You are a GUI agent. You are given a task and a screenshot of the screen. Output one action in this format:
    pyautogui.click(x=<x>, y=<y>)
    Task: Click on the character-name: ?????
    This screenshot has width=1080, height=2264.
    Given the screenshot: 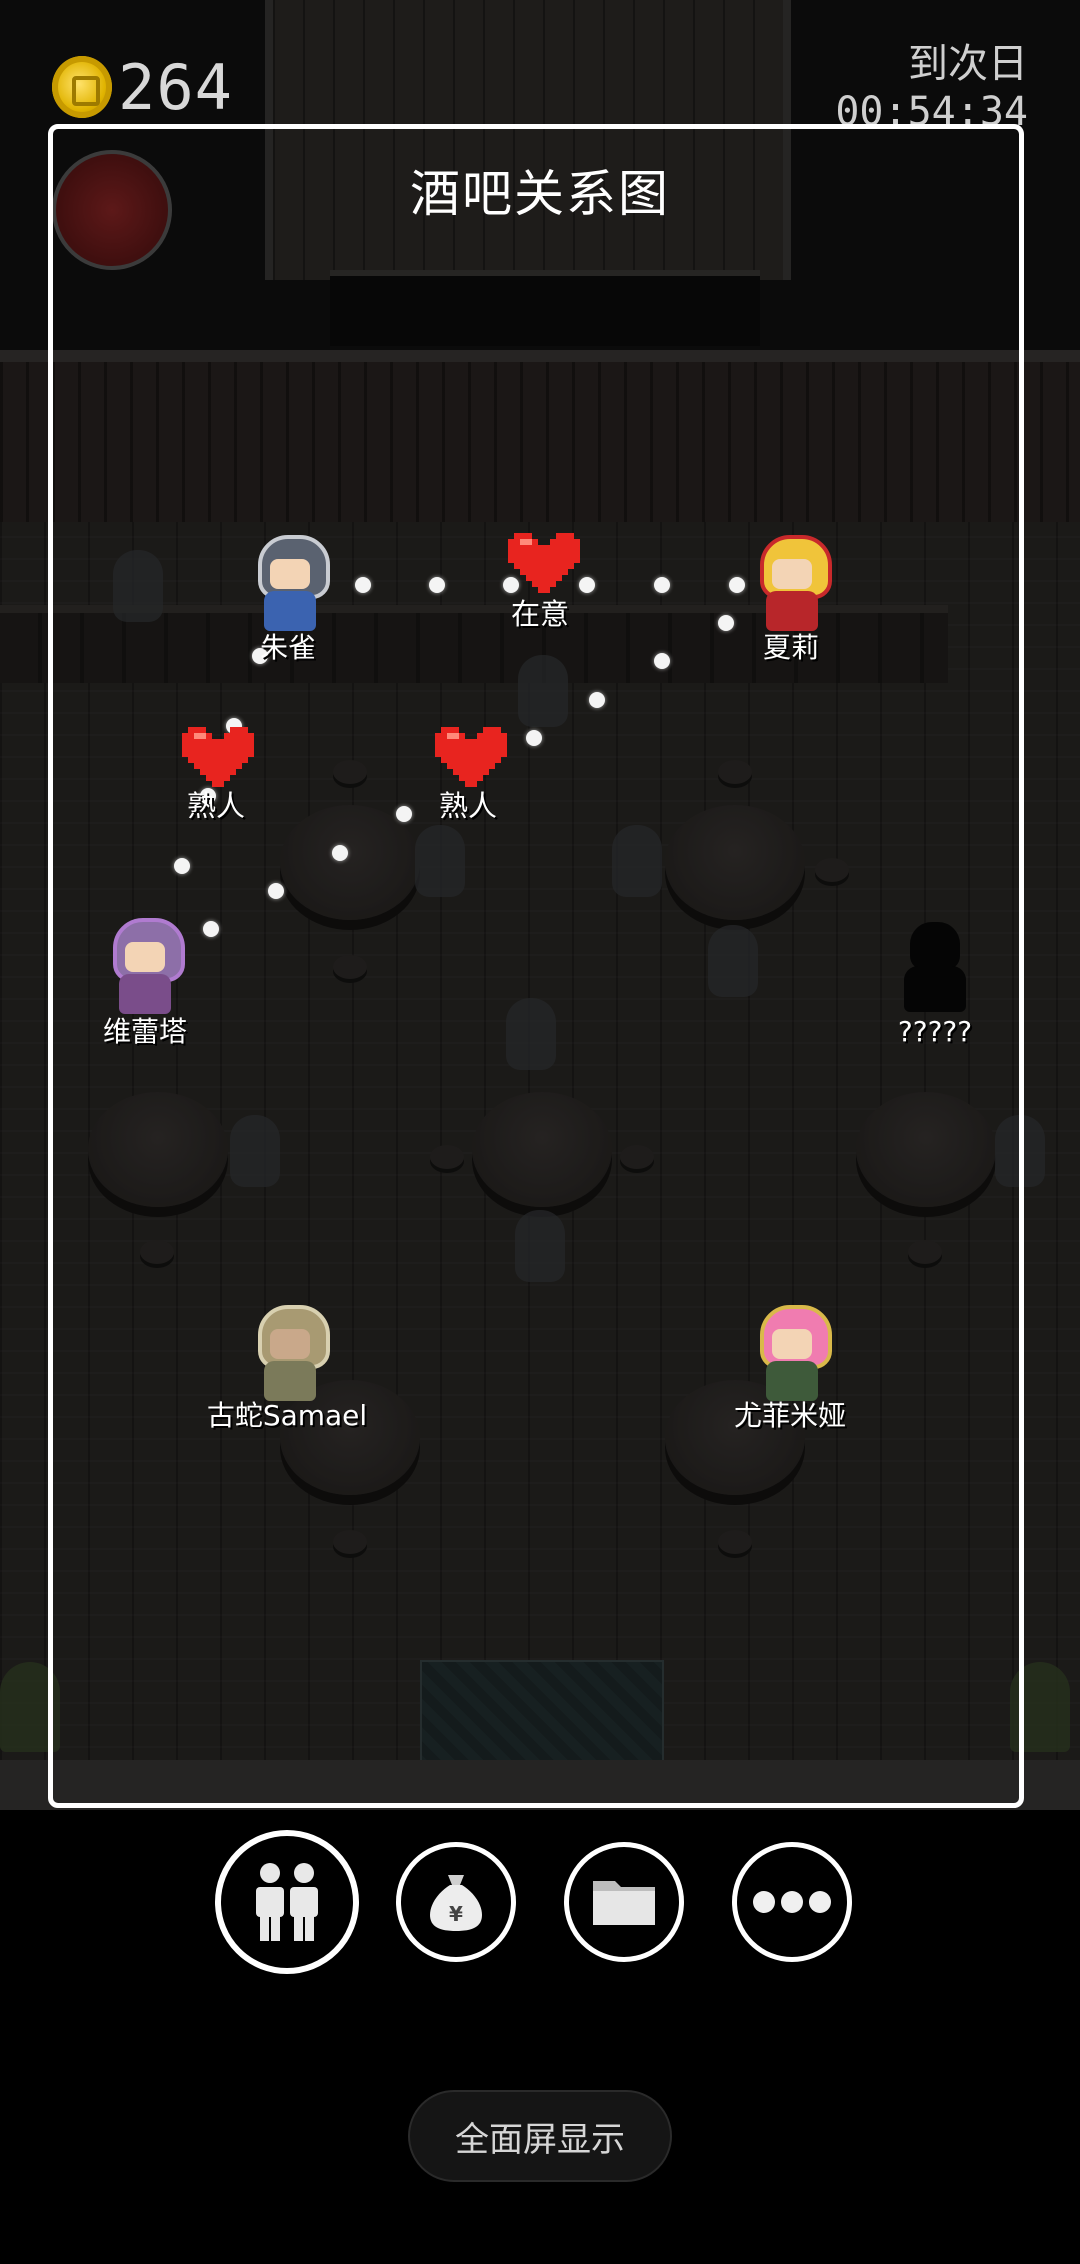 What is the action you would take?
    pyautogui.click(x=935, y=1031)
    